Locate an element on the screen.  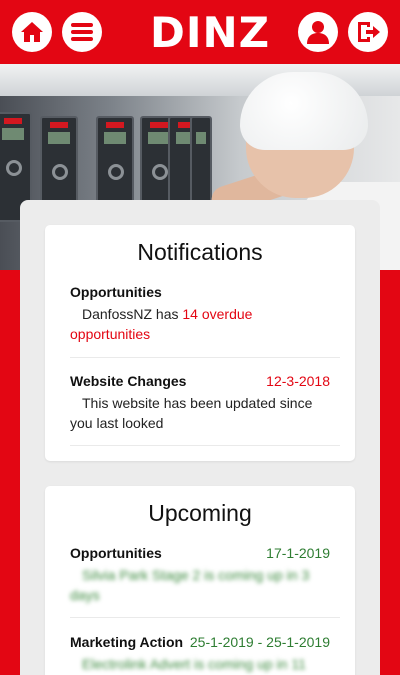
home-icon is located at coordinates (32, 32).